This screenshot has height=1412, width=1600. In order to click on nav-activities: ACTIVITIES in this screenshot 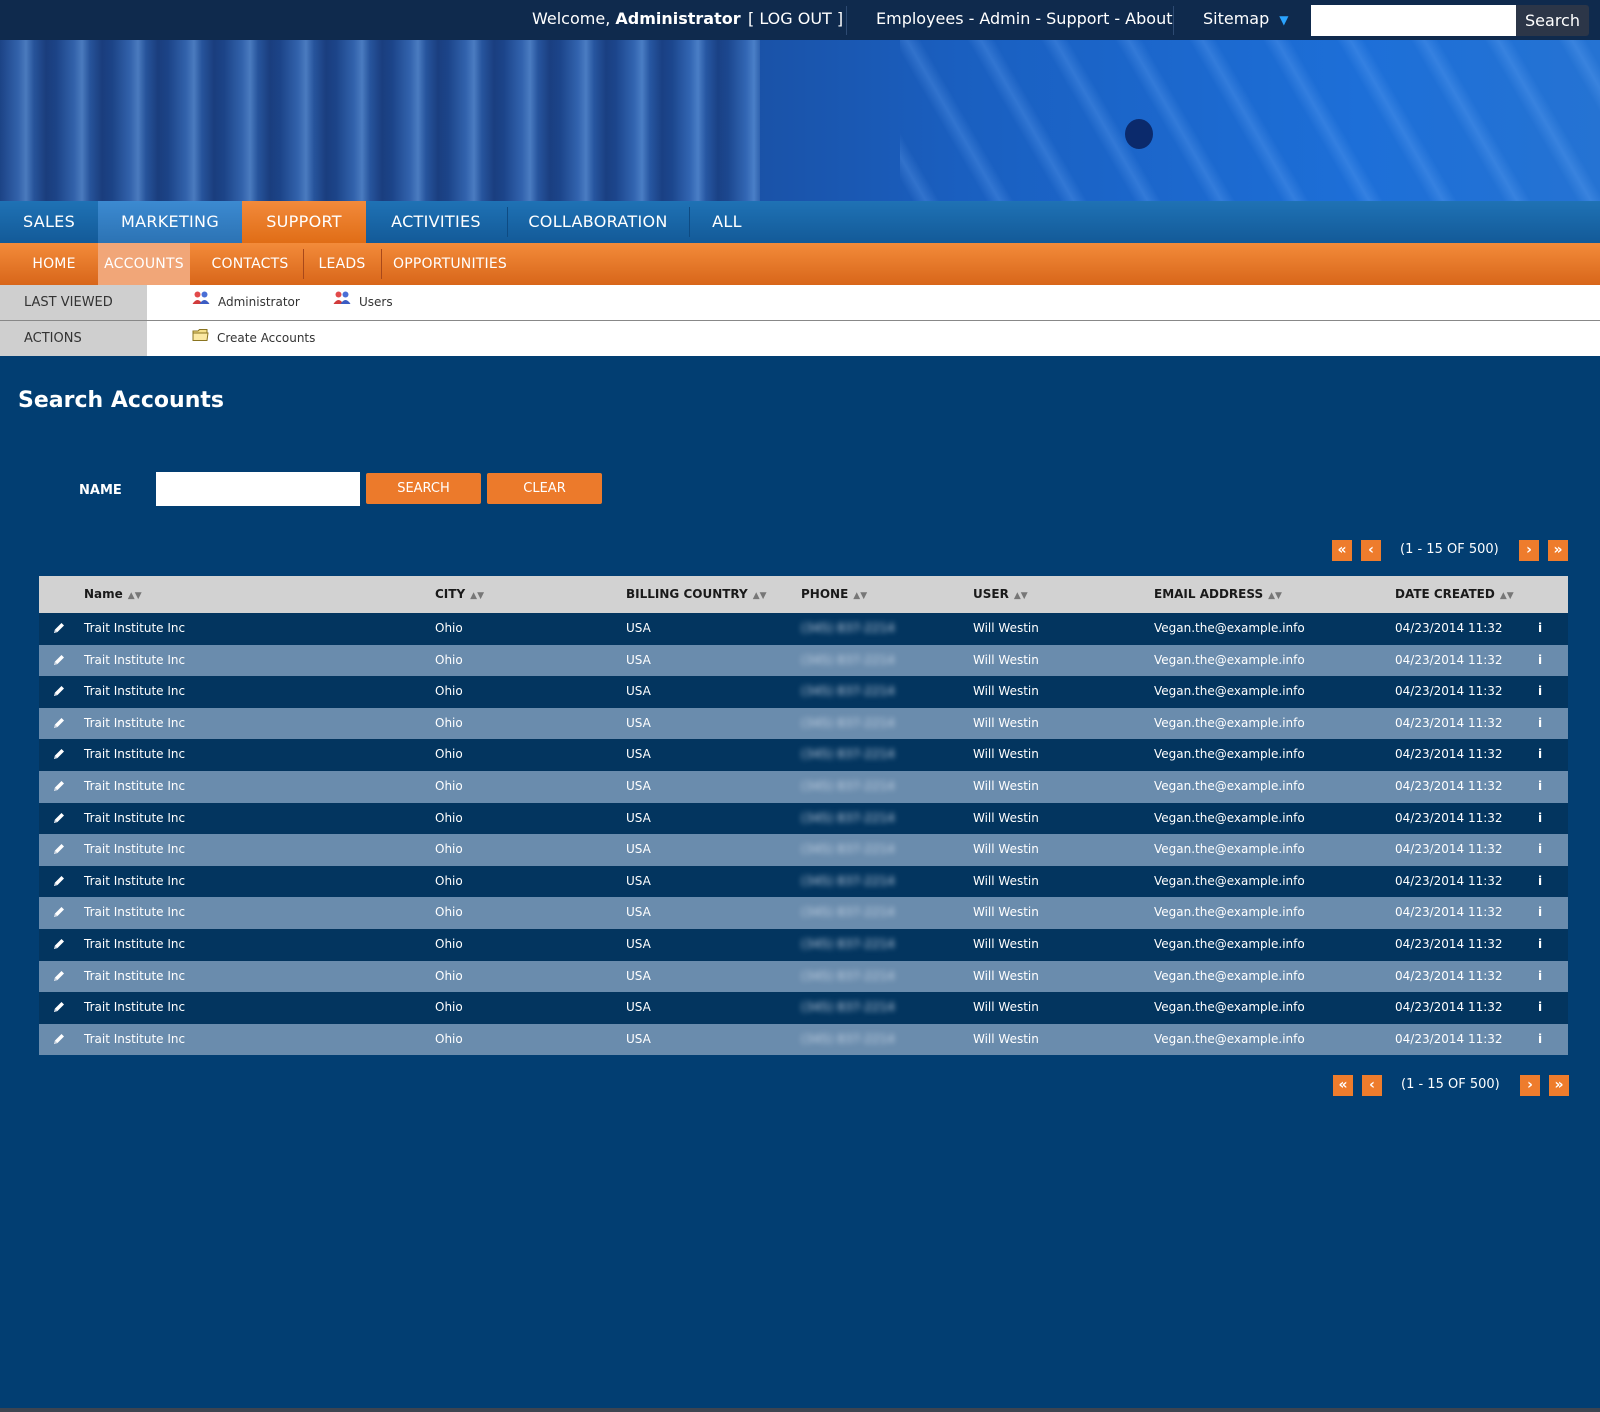, I will do `click(436, 222)`.